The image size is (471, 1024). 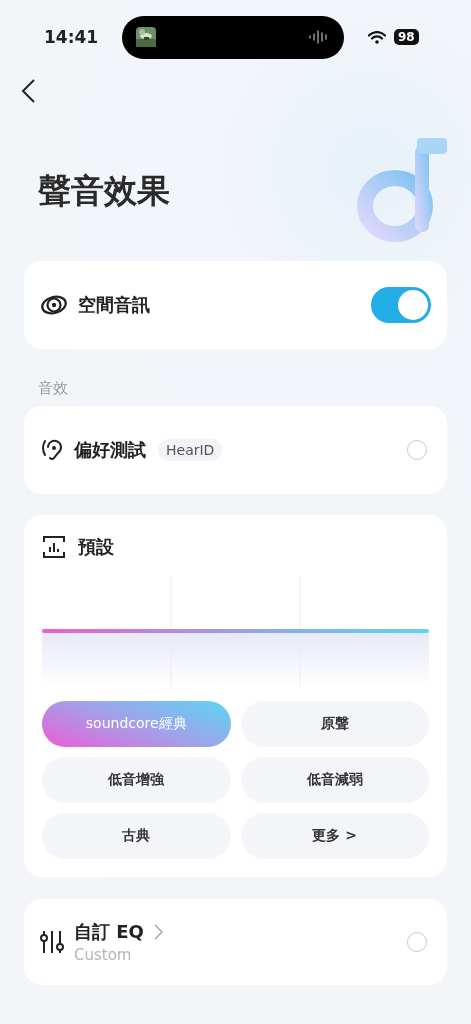 What do you see at coordinates (334, 724) in the screenshot?
I see `preset-button: 原聲` at bounding box center [334, 724].